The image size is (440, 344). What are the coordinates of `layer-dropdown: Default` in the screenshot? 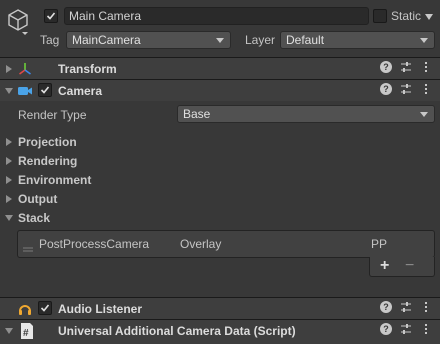 It's located at (357, 40).